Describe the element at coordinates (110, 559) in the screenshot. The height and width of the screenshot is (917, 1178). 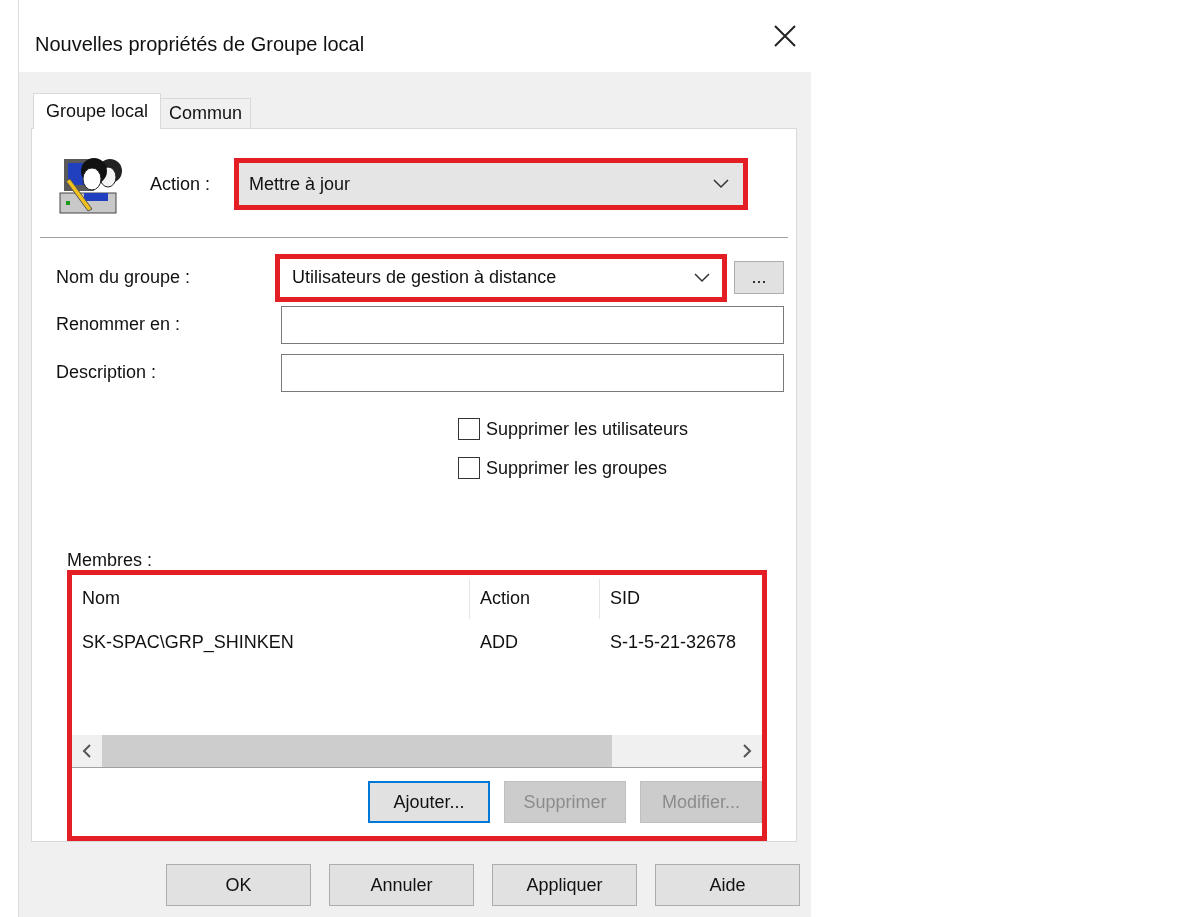
I see `section-label: Membres :` at that location.